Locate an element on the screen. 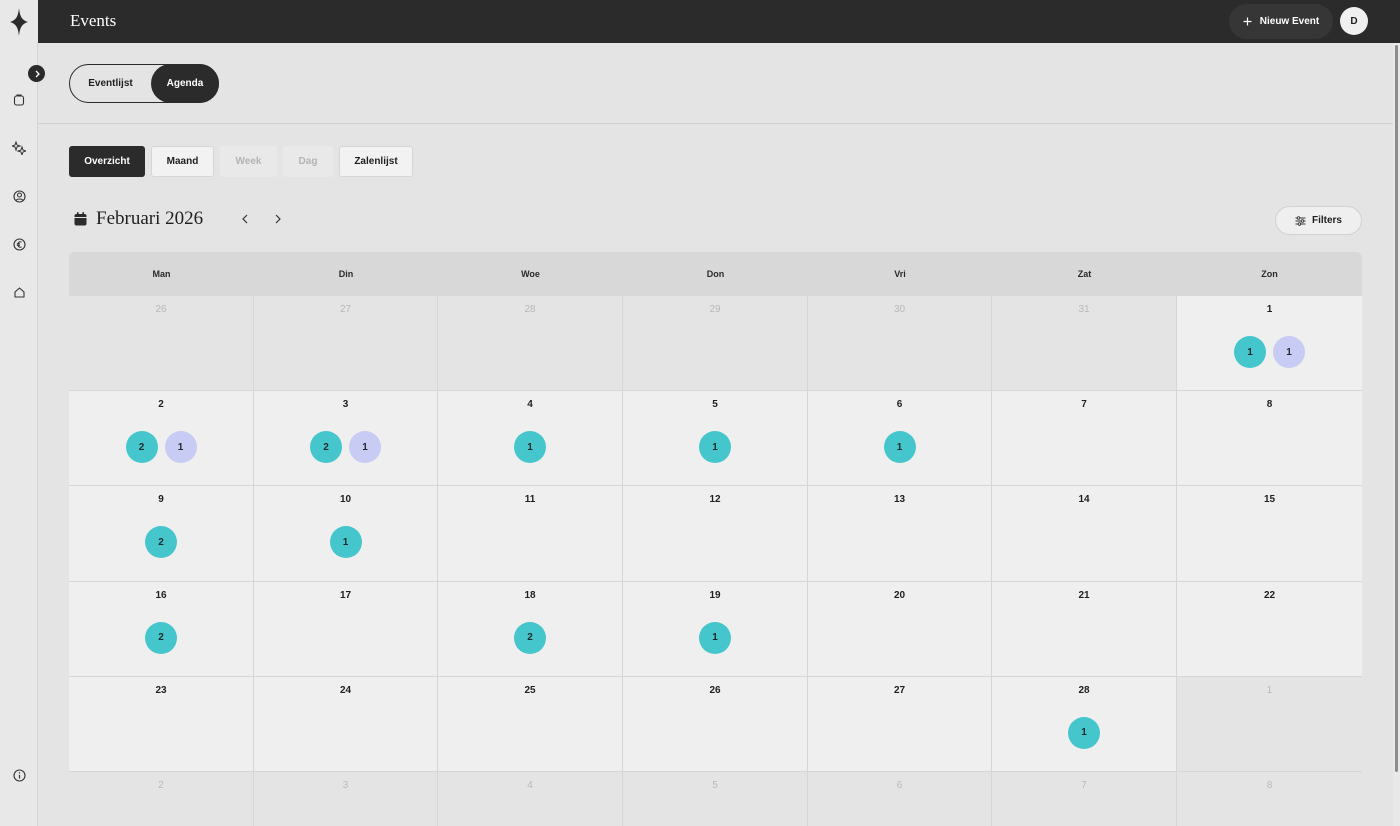 This screenshot has height=826, width=1400. tab-zalenlijst: Zalenlijst is located at coordinates (376, 161).